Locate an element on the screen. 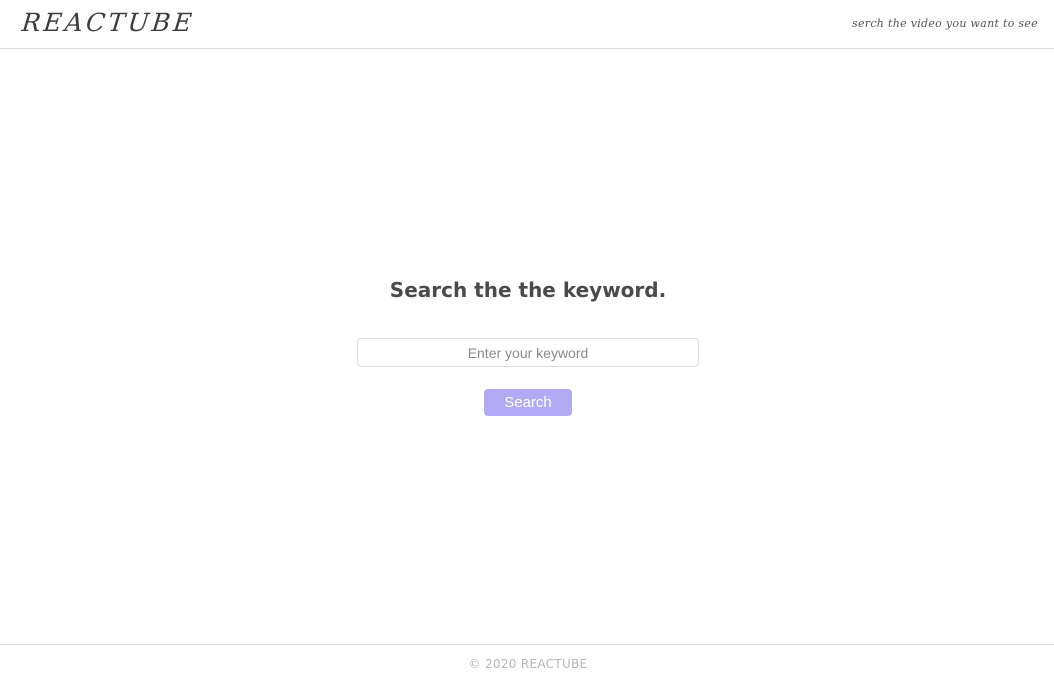 The image size is (1054, 682). site-logo: REACTUBE is located at coordinates (108, 22).